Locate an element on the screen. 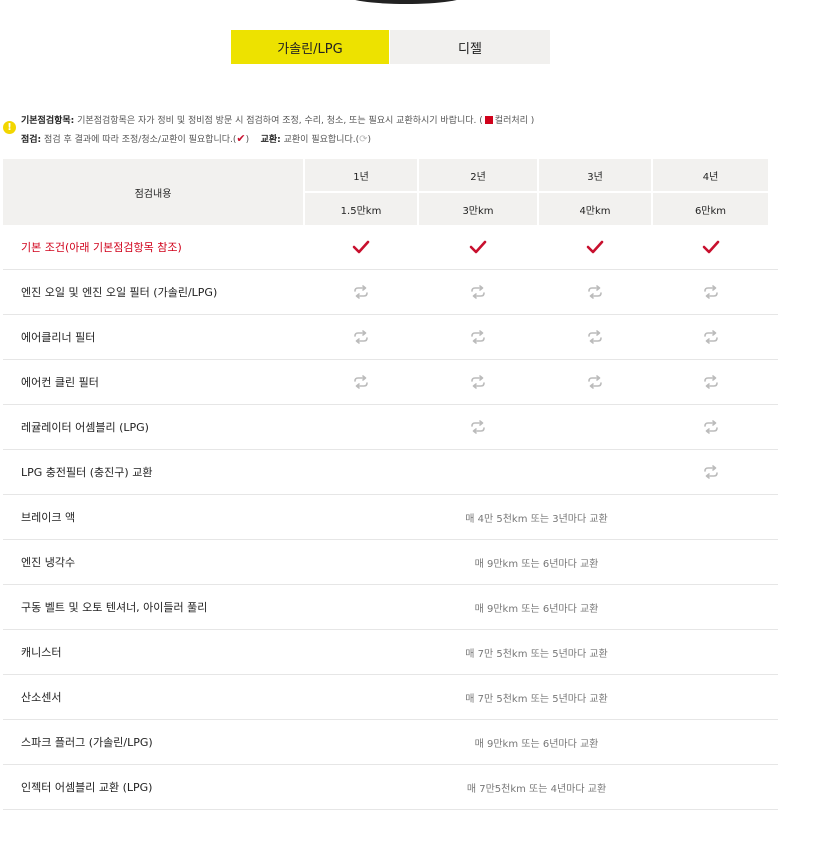 This screenshot has width=835, height=847. row-interval-note: 매 7만5천km 또는 4년마다 교환 is located at coordinates (536, 789).